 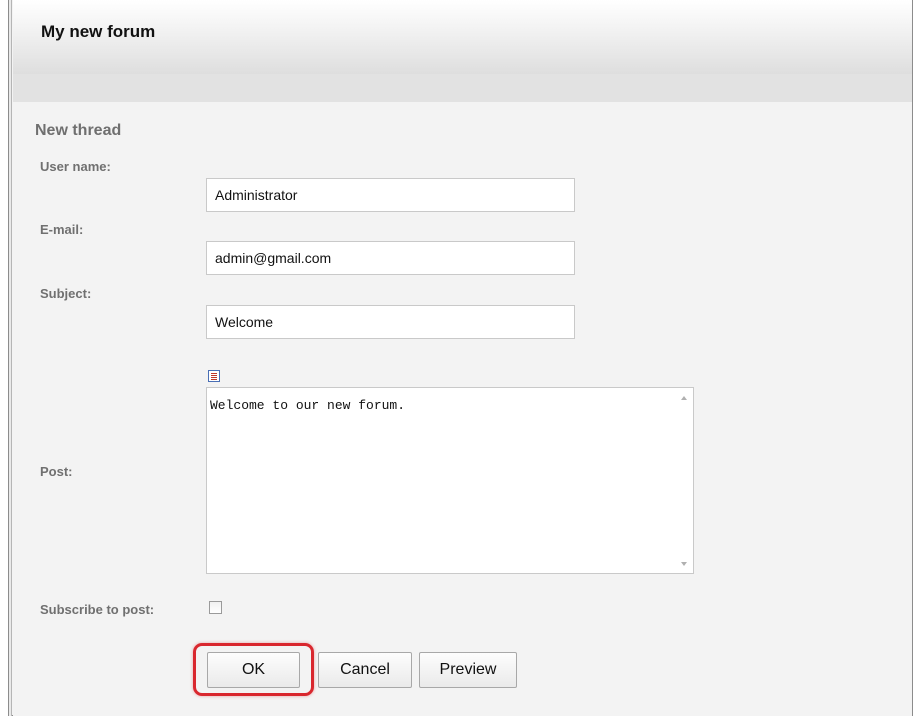 What do you see at coordinates (10, 358) in the screenshot?
I see `window-left-edge` at bounding box center [10, 358].